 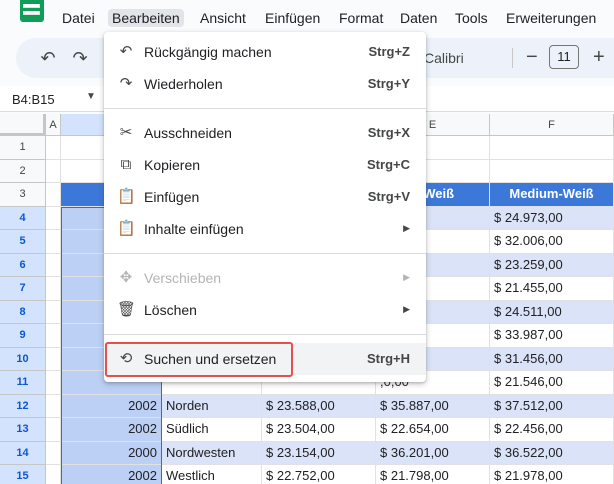 I want to click on cell-year: 2000, so click(x=111, y=453).